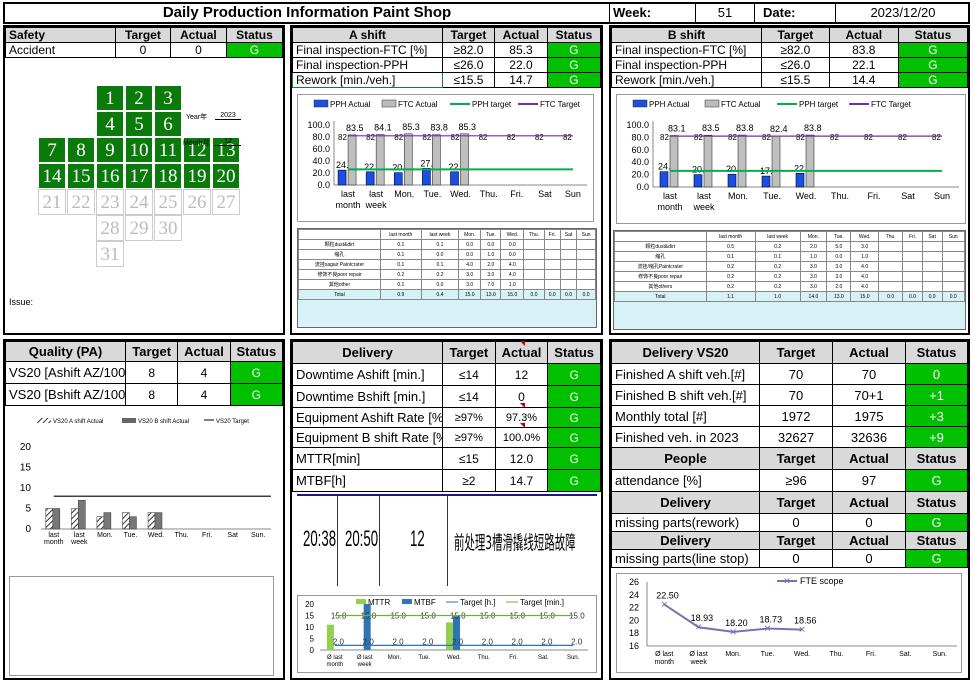 The image size is (975, 682). What do you see at coordinates (789, 558) in the screenshot?
I see `table-row: missing parts(line stop) 0 0 G` at bounding box center [789, 558].